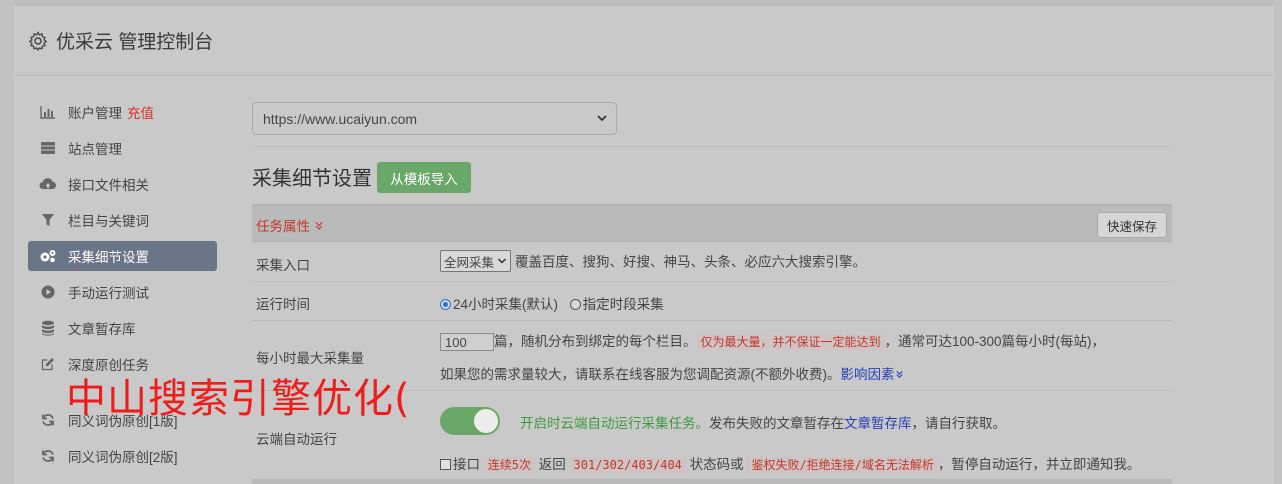 This screenshot has height=484, width=1282. Describe the element at coordinates (842, 465) in the screenshot. I see `notify-warn3: 鉴权失败/拒绝连接/域名无法解析` at that location.